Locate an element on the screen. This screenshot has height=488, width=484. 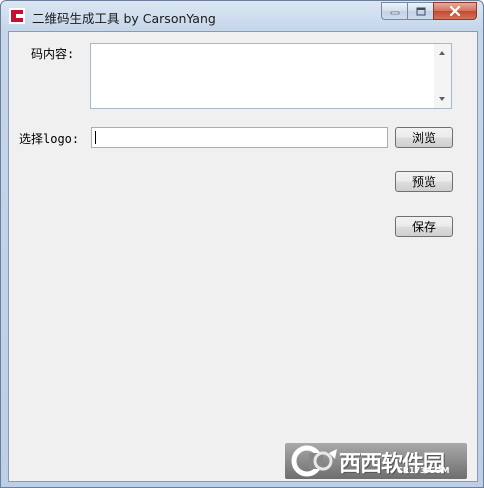
window-title: 二维码生成工具 by CarsonYang is located at coordinates (124, 18).